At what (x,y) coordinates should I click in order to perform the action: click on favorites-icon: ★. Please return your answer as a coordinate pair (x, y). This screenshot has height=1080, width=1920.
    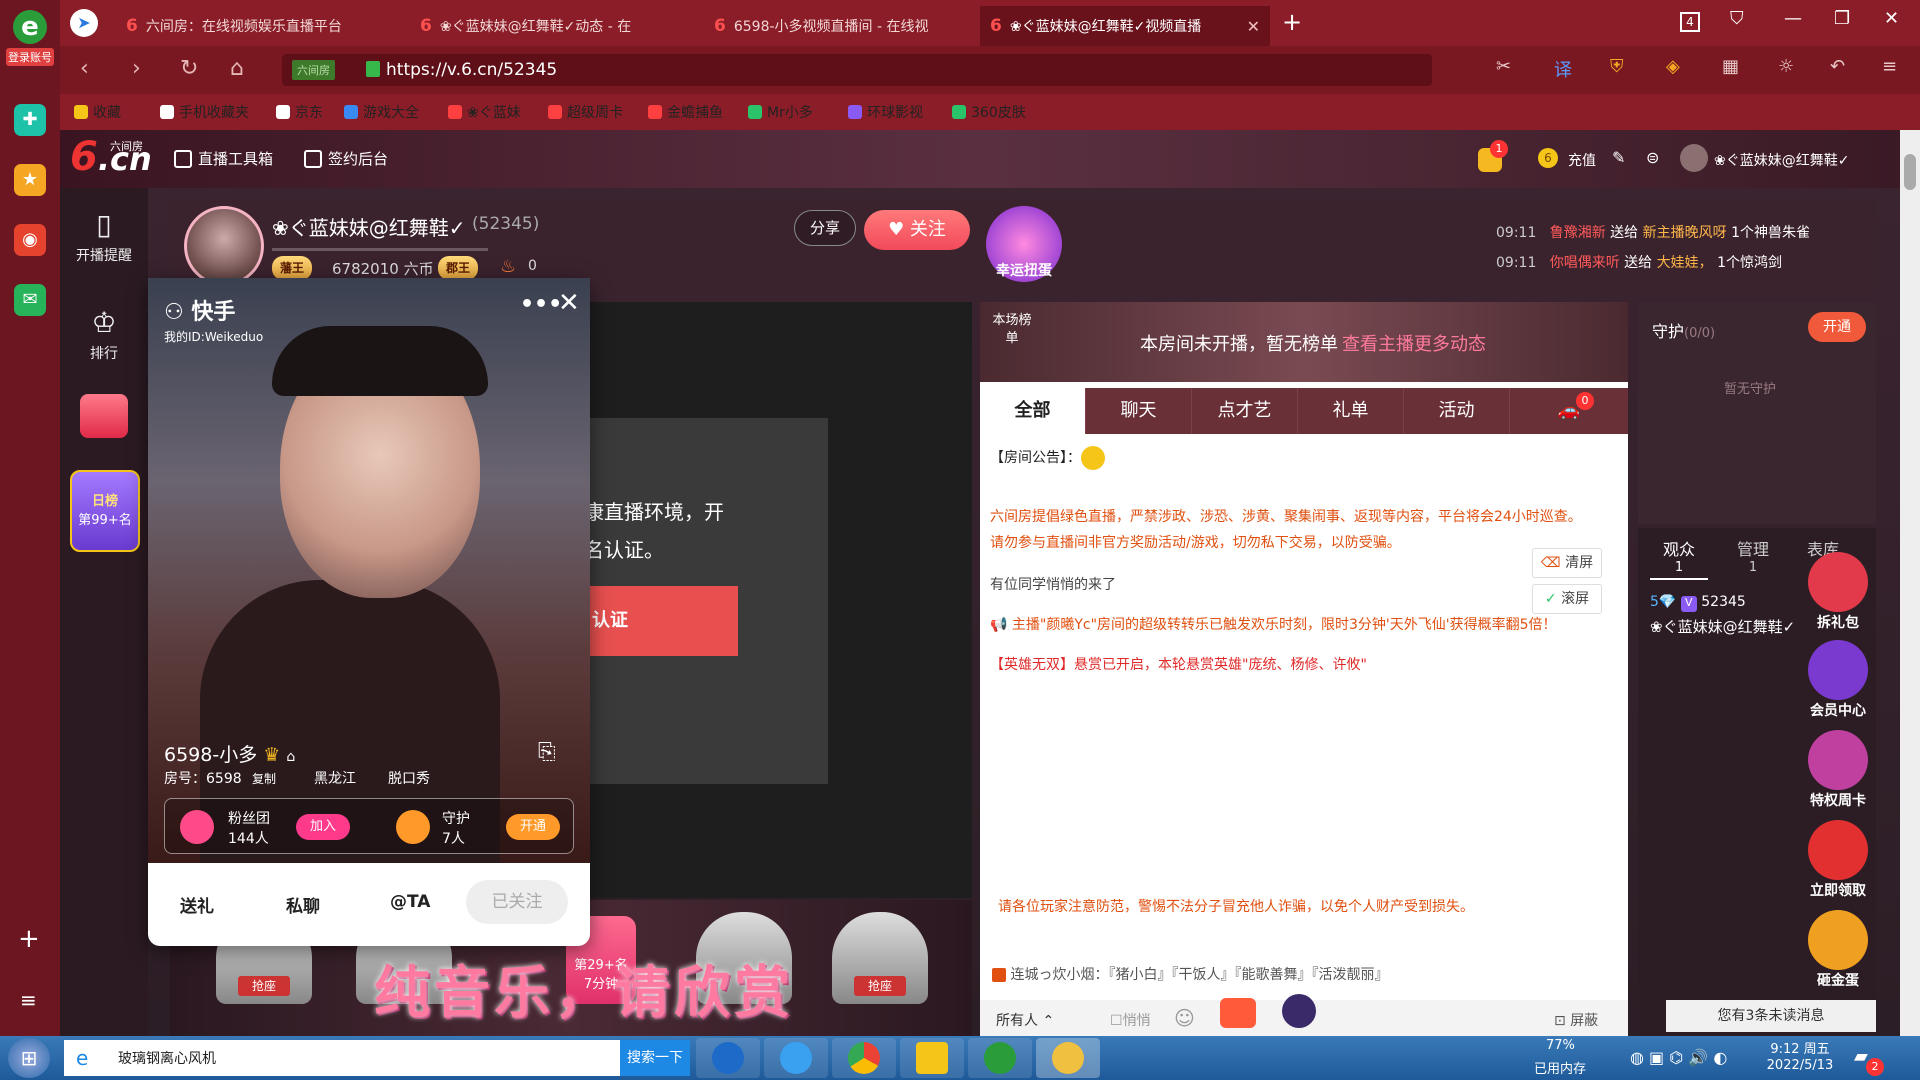
    Looking at the image, I should click on (30, 180).